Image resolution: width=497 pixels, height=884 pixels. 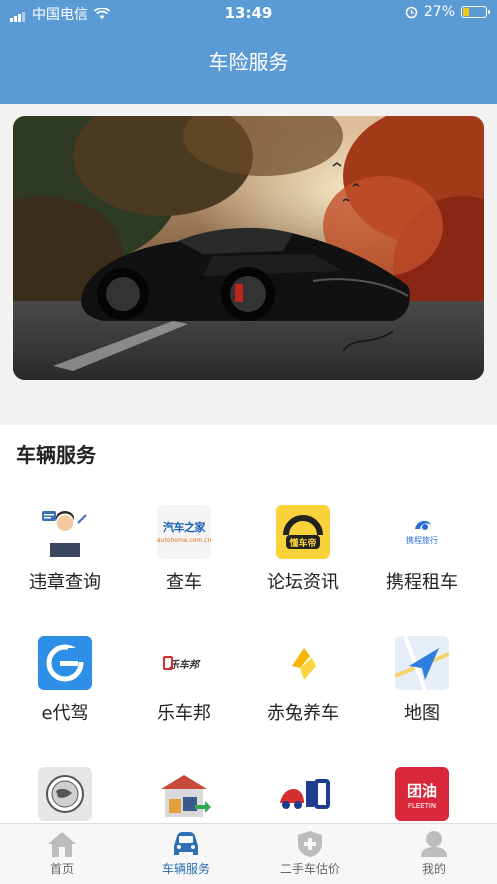 I want to click on service-forum-news: 懂车帝 论坛资讯, so click(x=303, y=549).